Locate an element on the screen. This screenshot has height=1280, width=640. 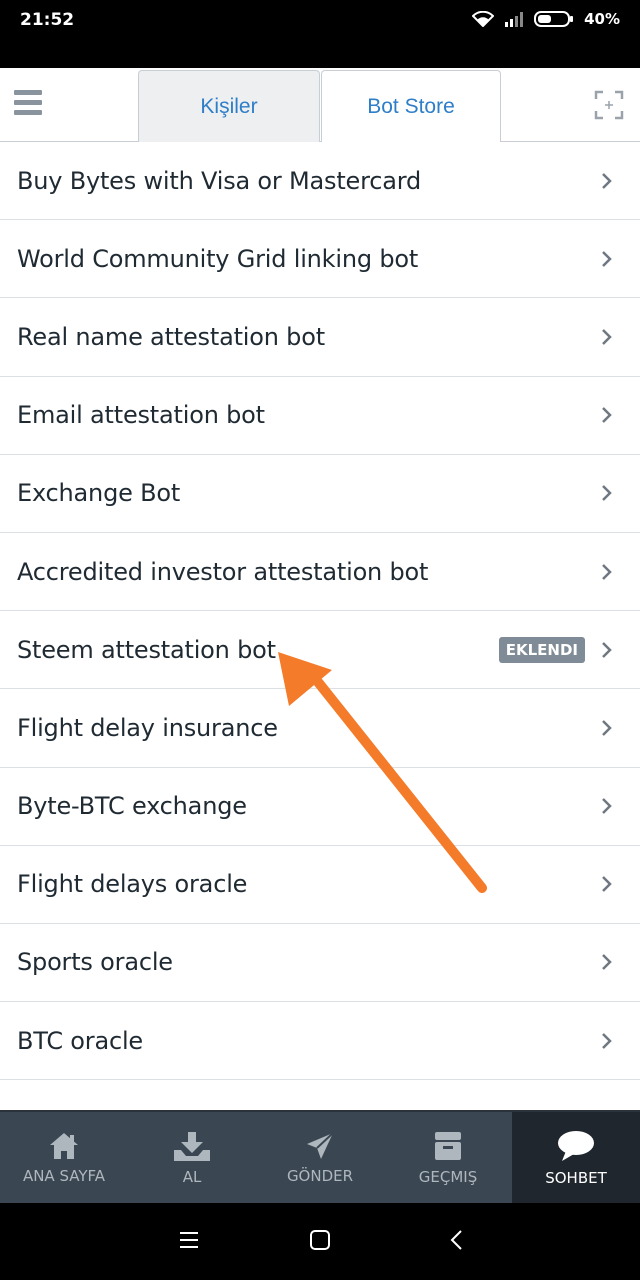
nav-receive: AL is located at coordinates (192, 1157).